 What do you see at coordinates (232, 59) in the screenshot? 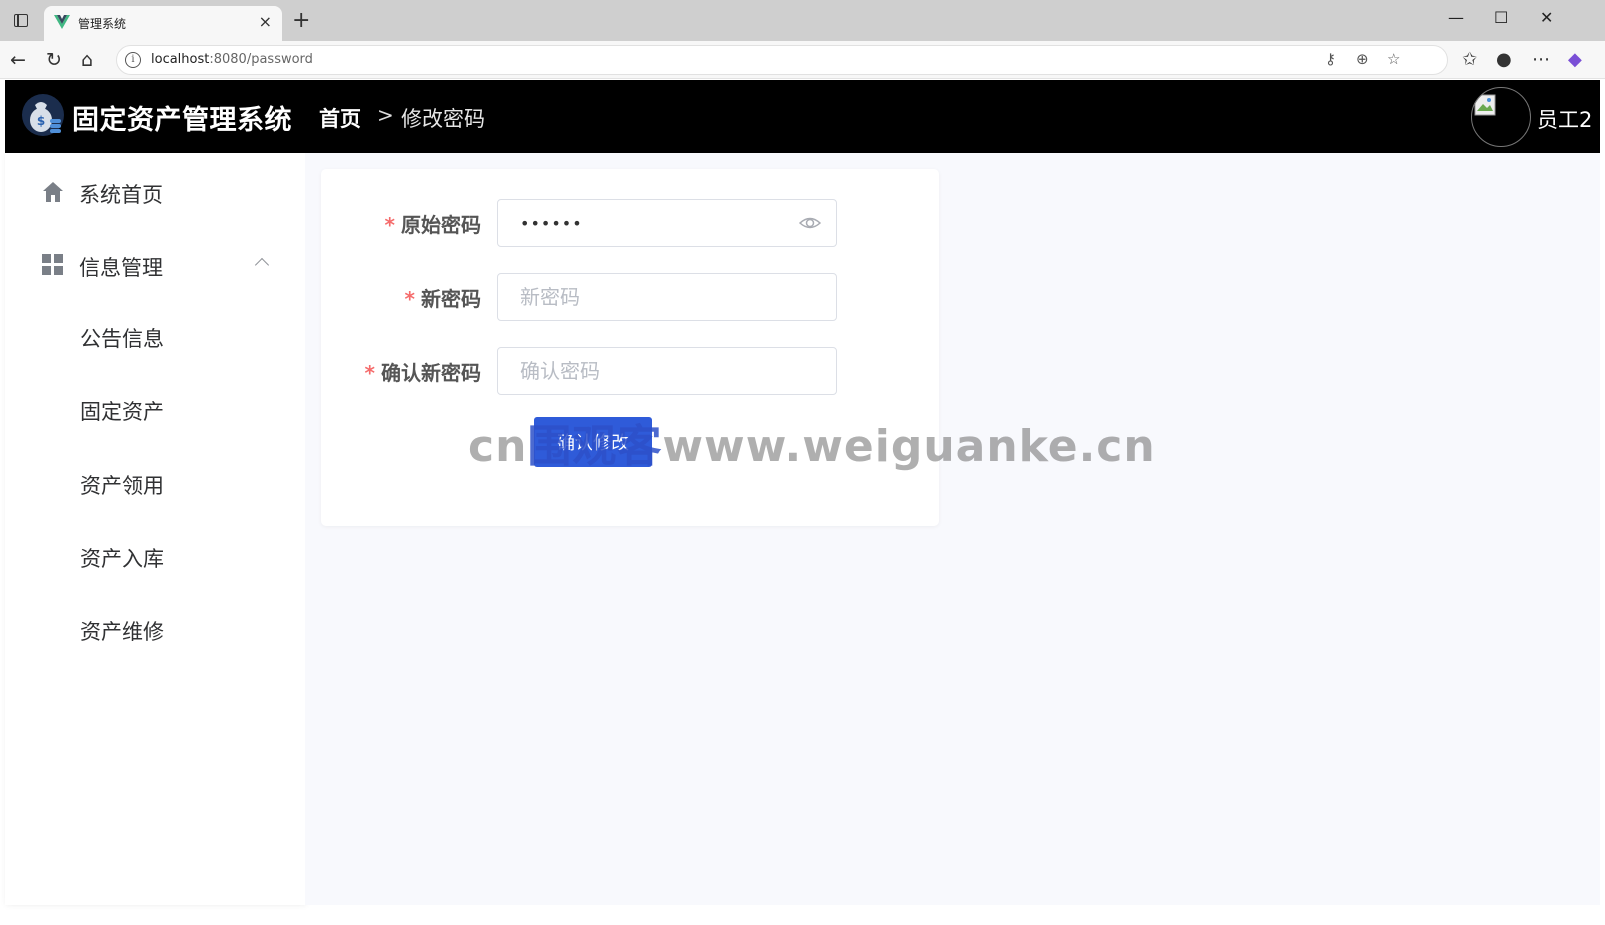
I see `url-text: localhost:8080/password` at bounding box center [232, 59].